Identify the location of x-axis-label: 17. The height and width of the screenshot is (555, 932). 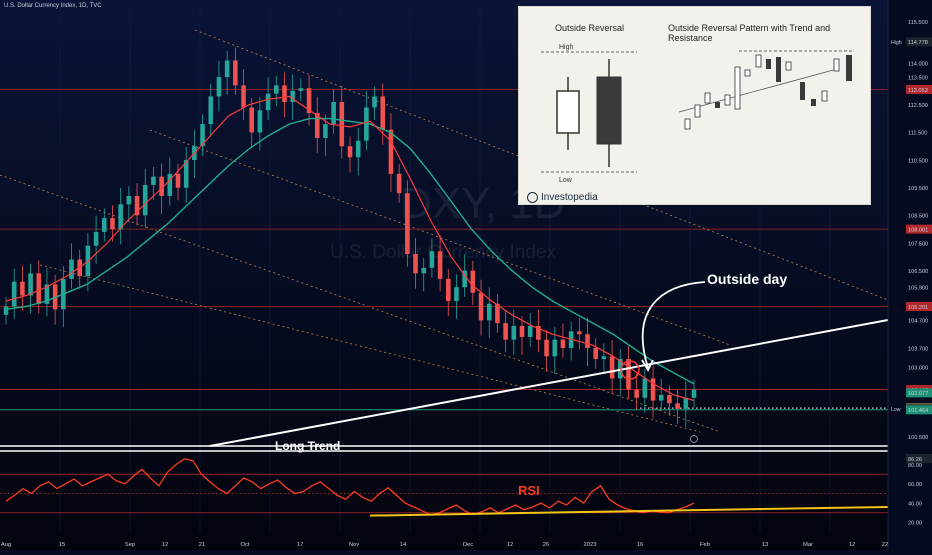
(300, 545).